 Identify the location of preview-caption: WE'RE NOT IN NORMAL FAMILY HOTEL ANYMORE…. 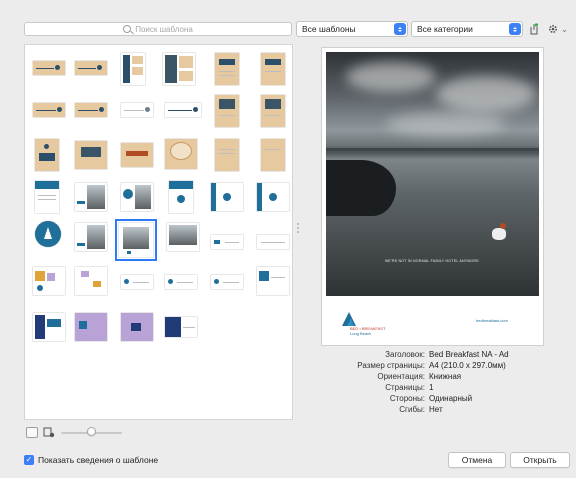
(432, 261).